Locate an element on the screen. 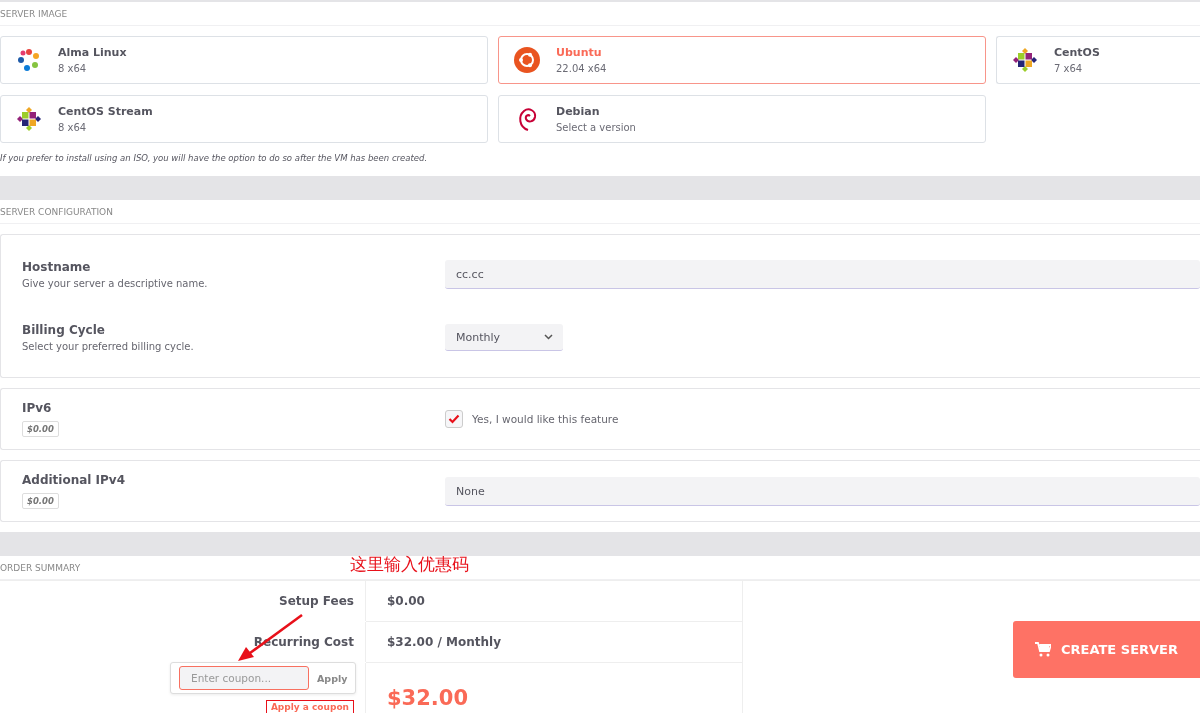 The height and width of the screenshot is (713, 1200). image-option: CentOS 7 x64 is located at coordinates (1098, 60).